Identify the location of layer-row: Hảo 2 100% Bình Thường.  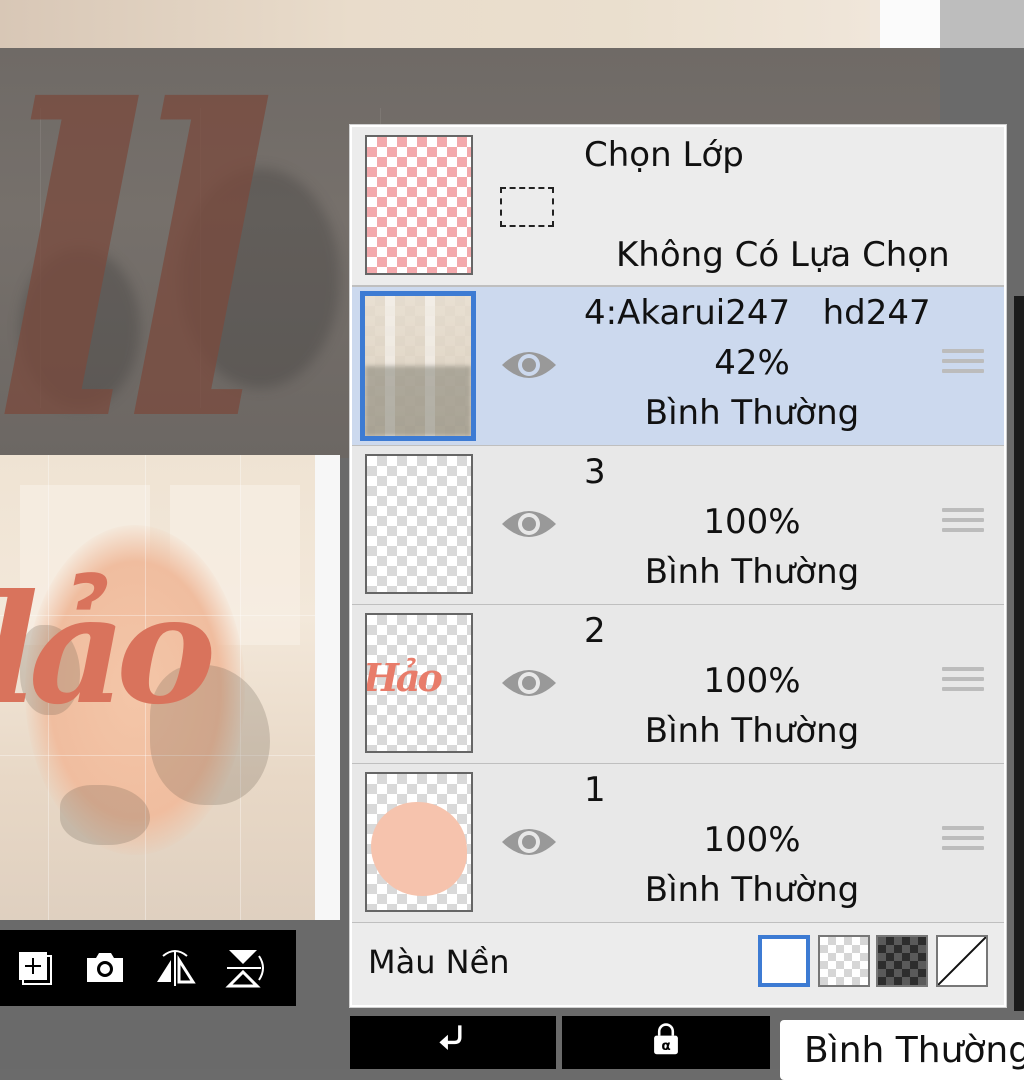
(678, 685).